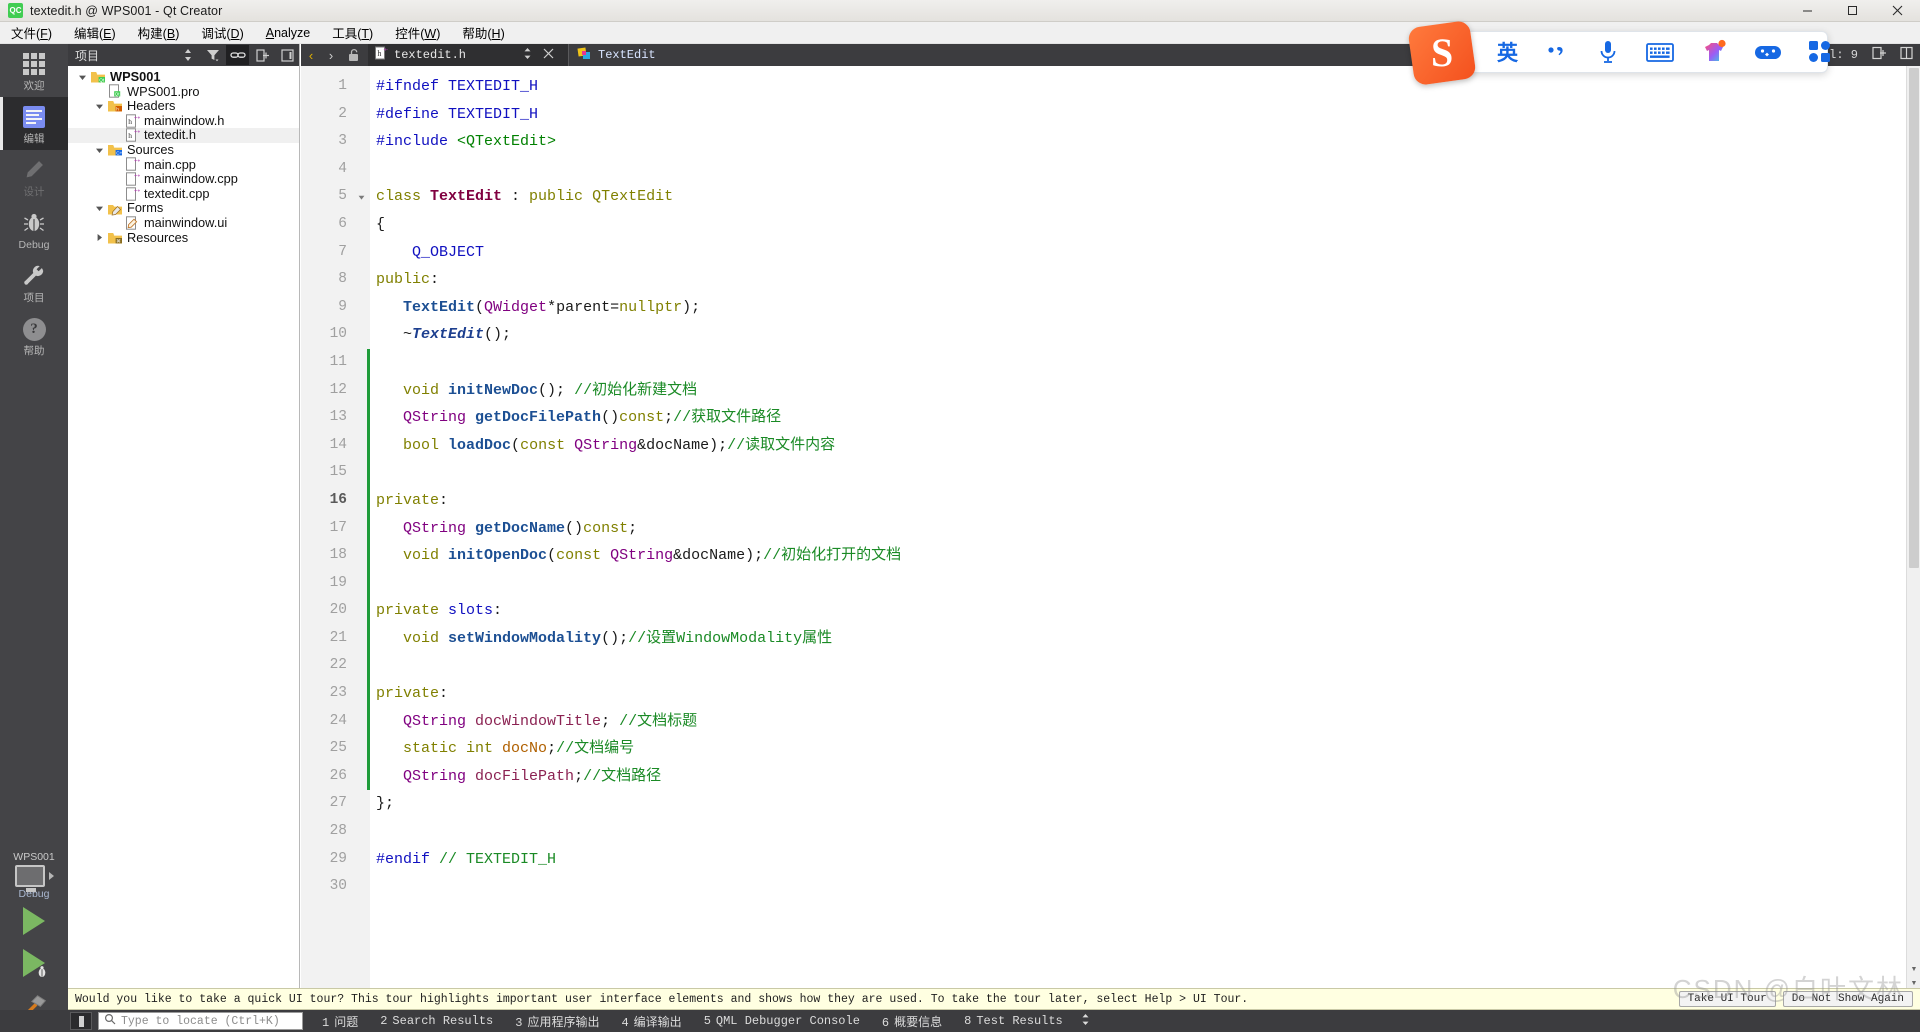 The width and height of the screenshot is (1920, 1032). Describe the element at coordinates (99, 106) in the screenshot. I see `chevron-down-icon` at that location.